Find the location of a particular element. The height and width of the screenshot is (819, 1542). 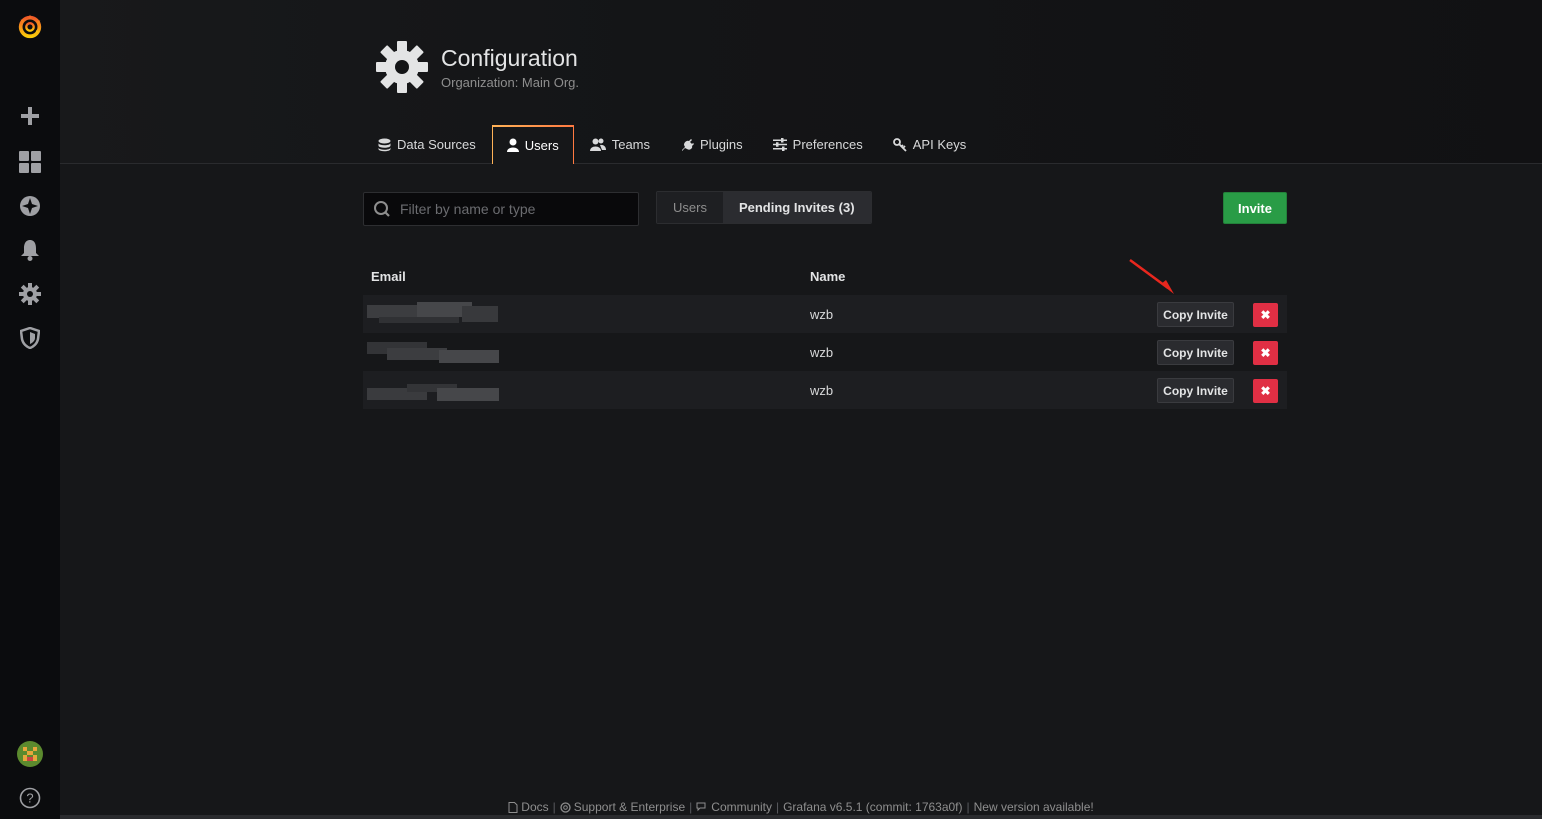

support-link: Support & Enterprise is located at coordinates (622, 807).